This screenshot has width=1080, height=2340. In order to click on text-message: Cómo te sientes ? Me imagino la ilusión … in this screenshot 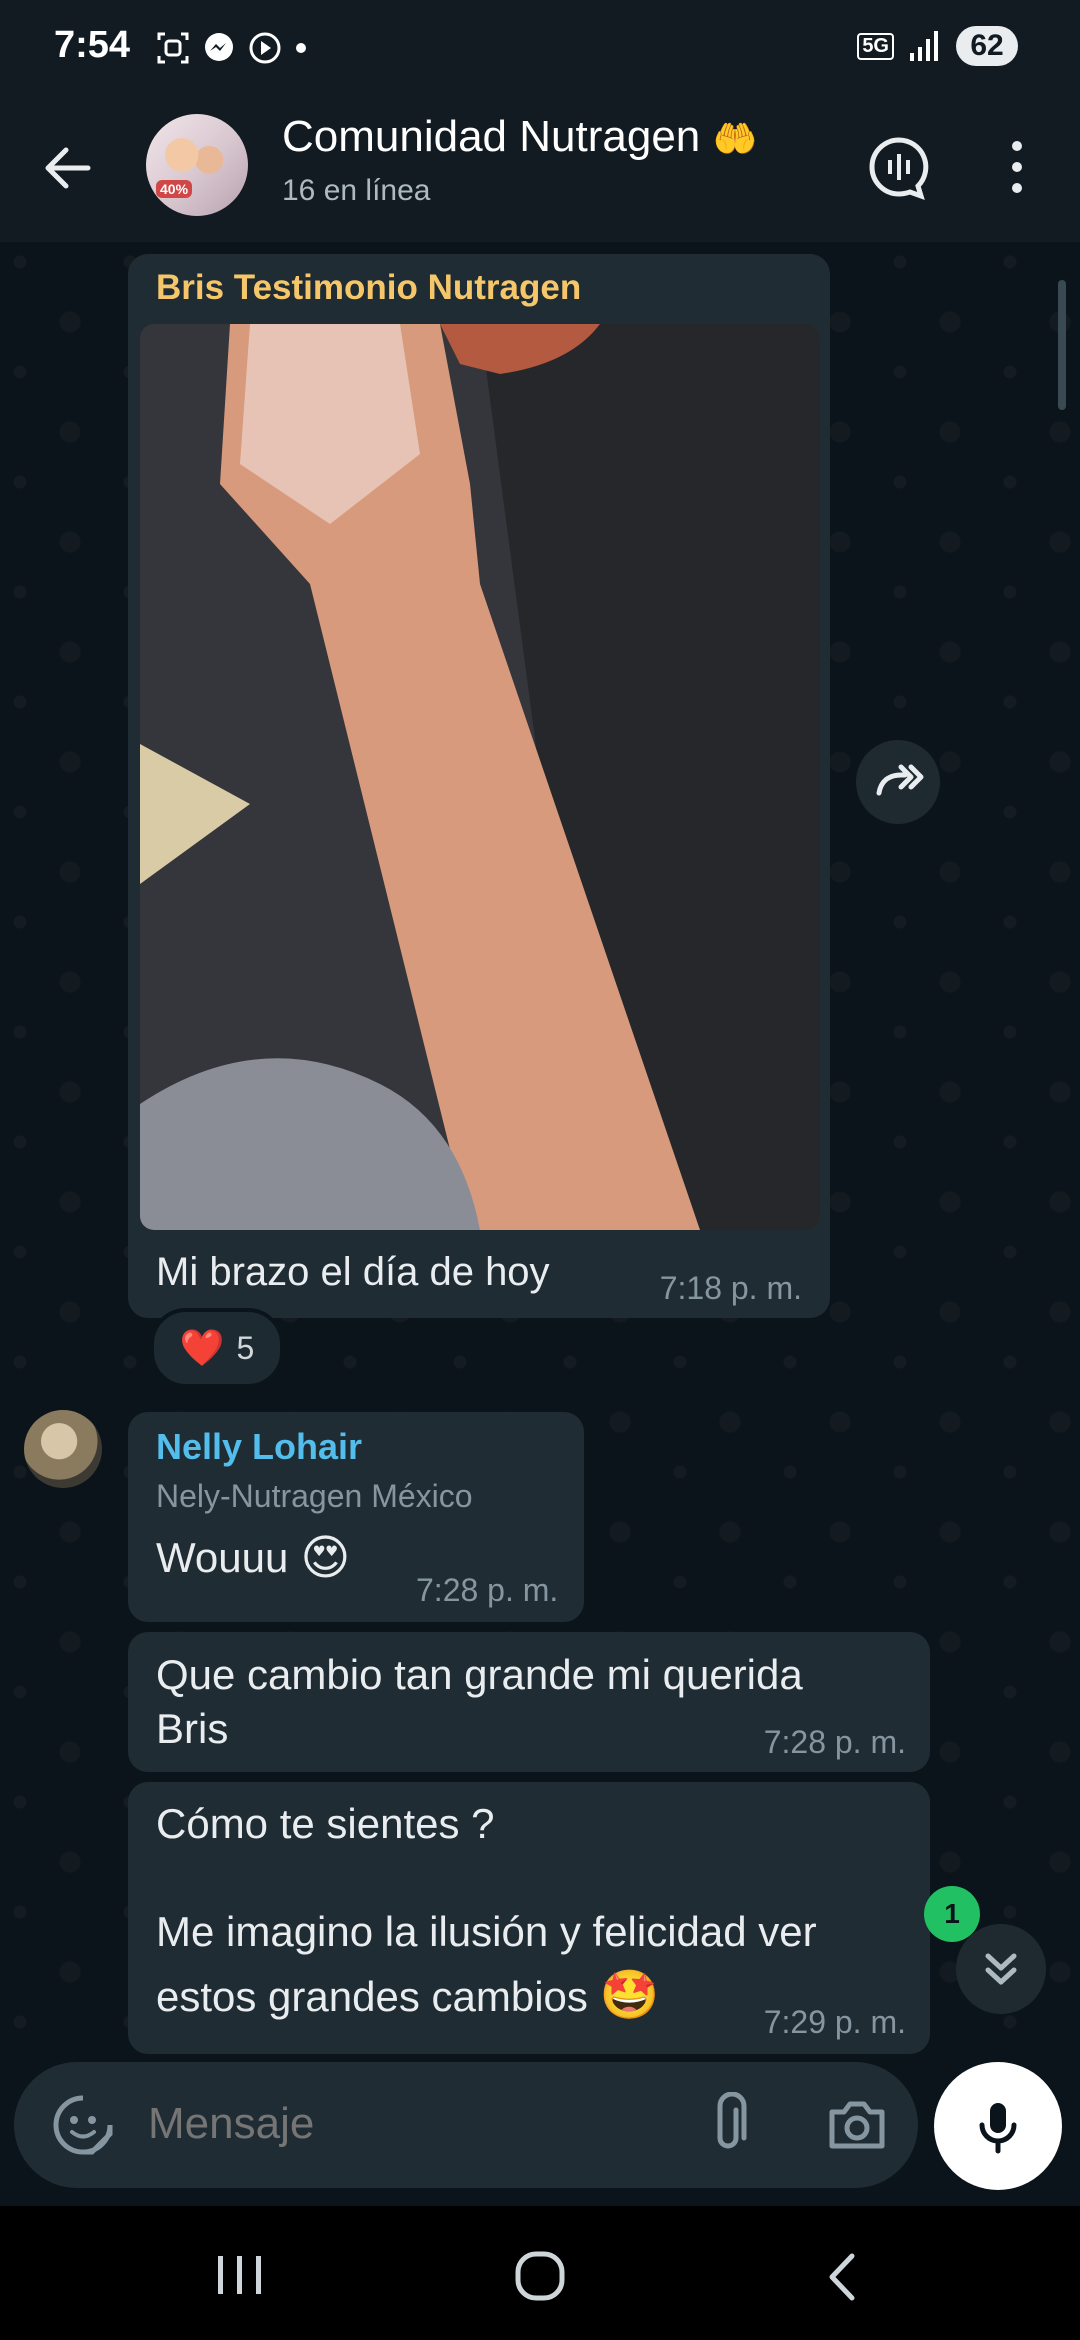, I will do `click(529, 1918)`.